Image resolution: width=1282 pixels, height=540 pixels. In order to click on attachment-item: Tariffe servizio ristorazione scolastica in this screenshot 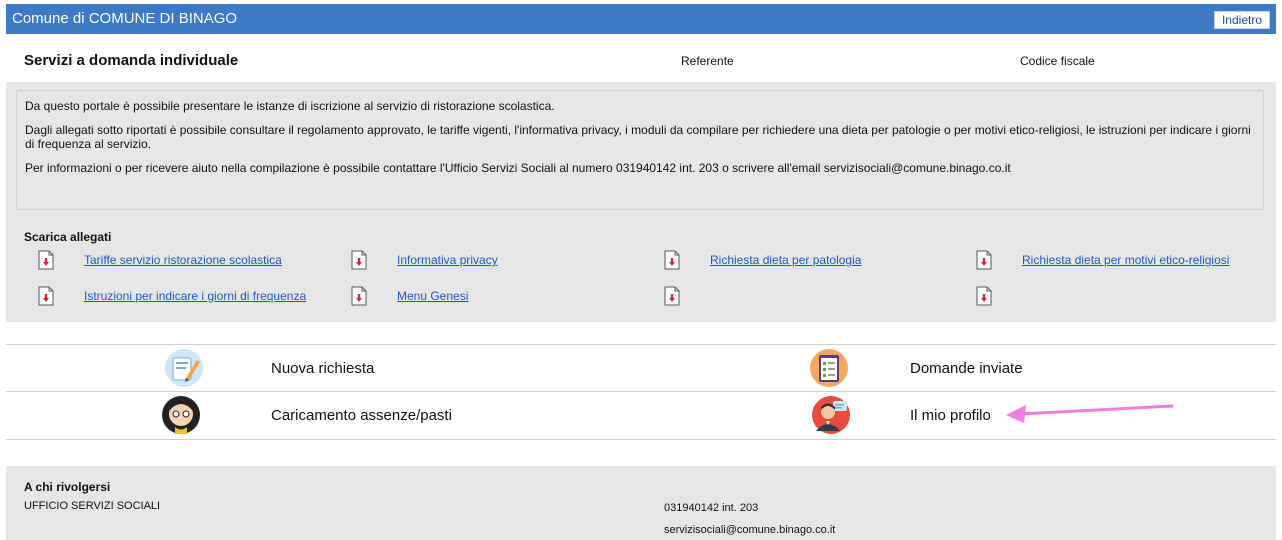, I will do `click(160, 260)`.